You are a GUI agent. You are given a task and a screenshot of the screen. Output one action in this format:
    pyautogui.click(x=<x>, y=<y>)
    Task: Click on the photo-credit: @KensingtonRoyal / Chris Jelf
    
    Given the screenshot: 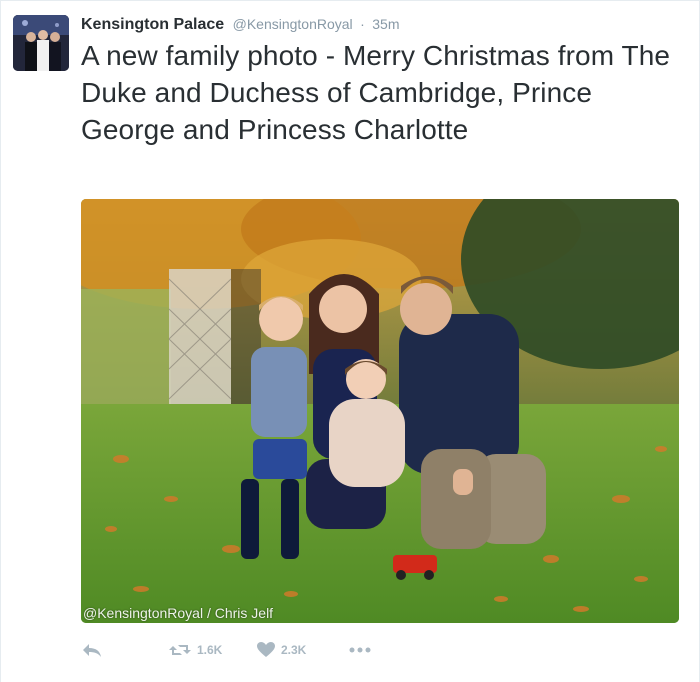 What is the action you would take?
    pyautogui.click(x=178, y=613)
    